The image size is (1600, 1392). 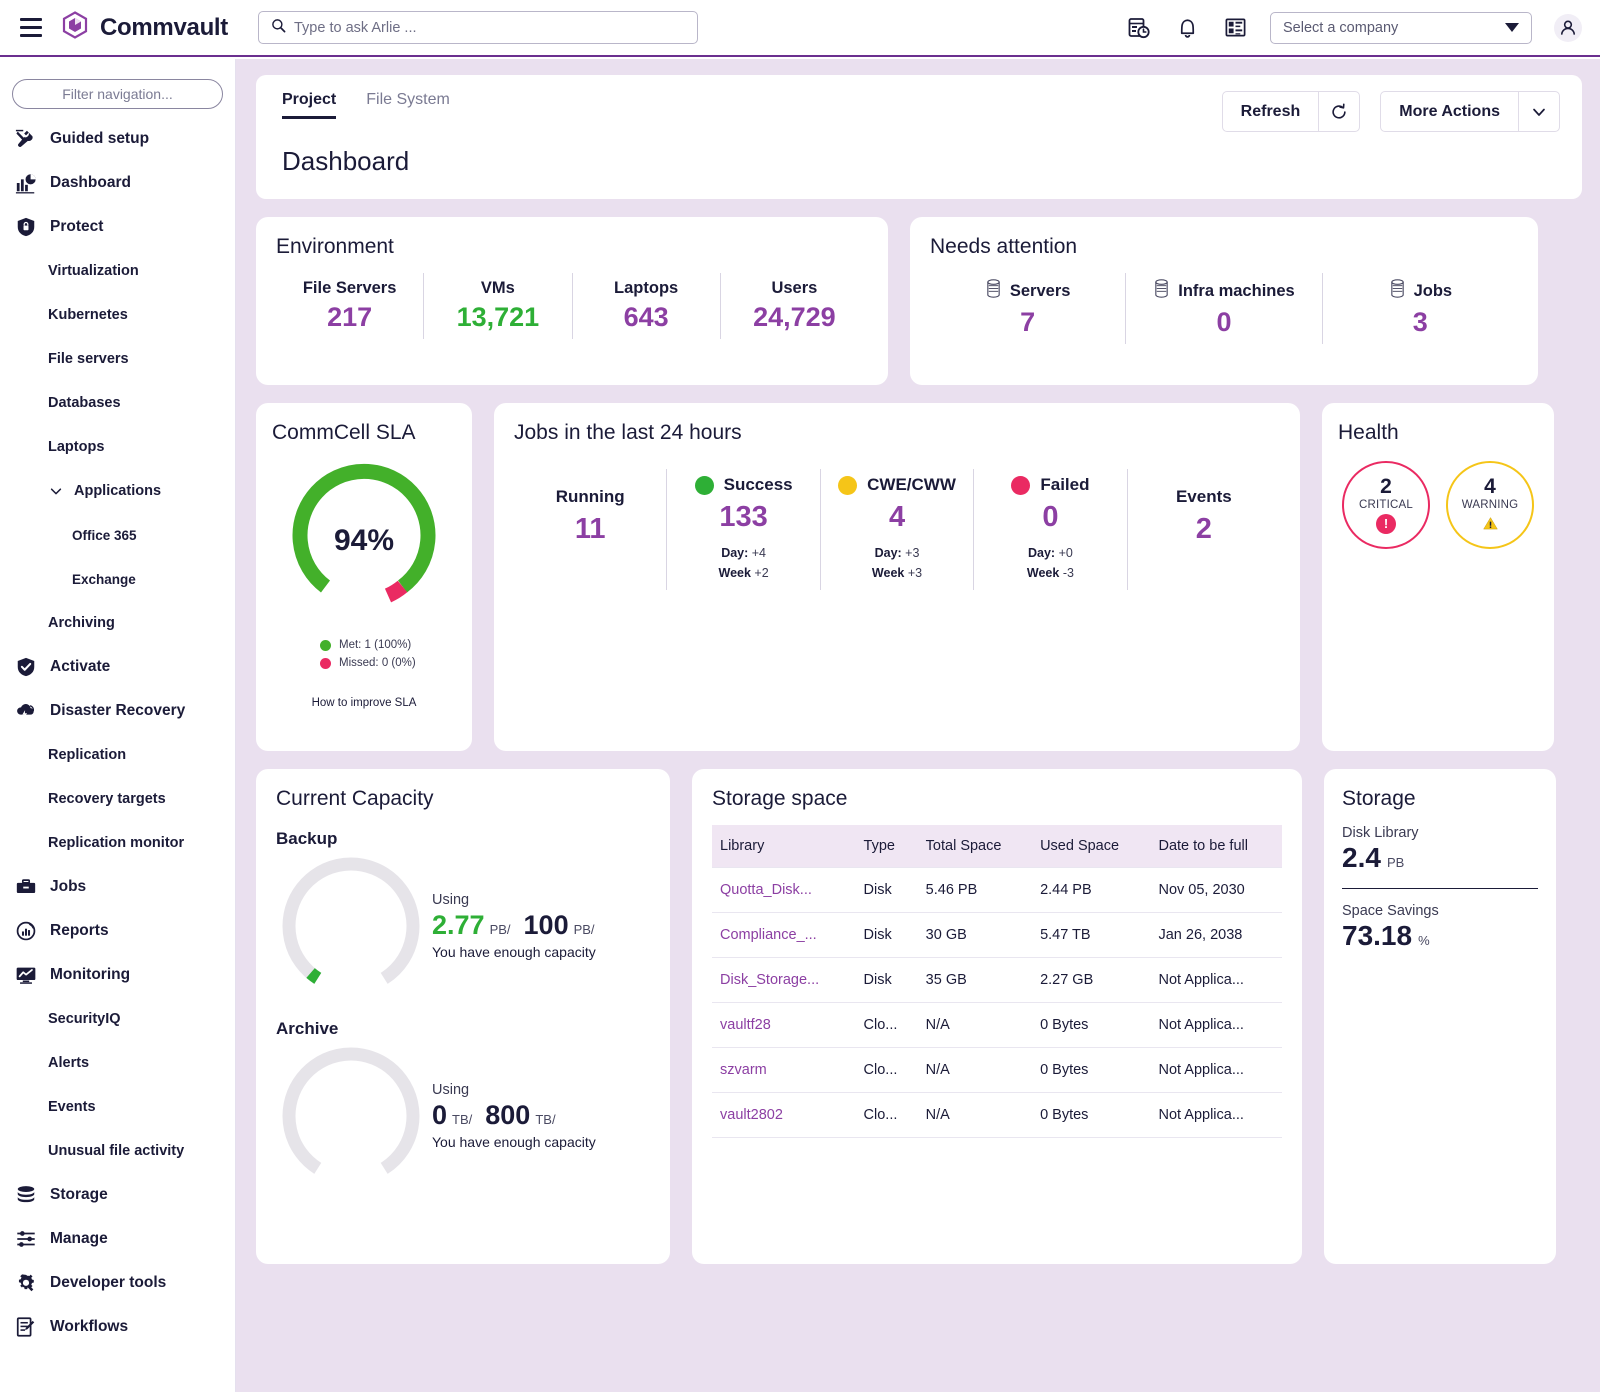 What do you see at coordinates (784, 1025) in the screenshot?
I see `library-link: vaultf28` at bounding box center [784, 1025].